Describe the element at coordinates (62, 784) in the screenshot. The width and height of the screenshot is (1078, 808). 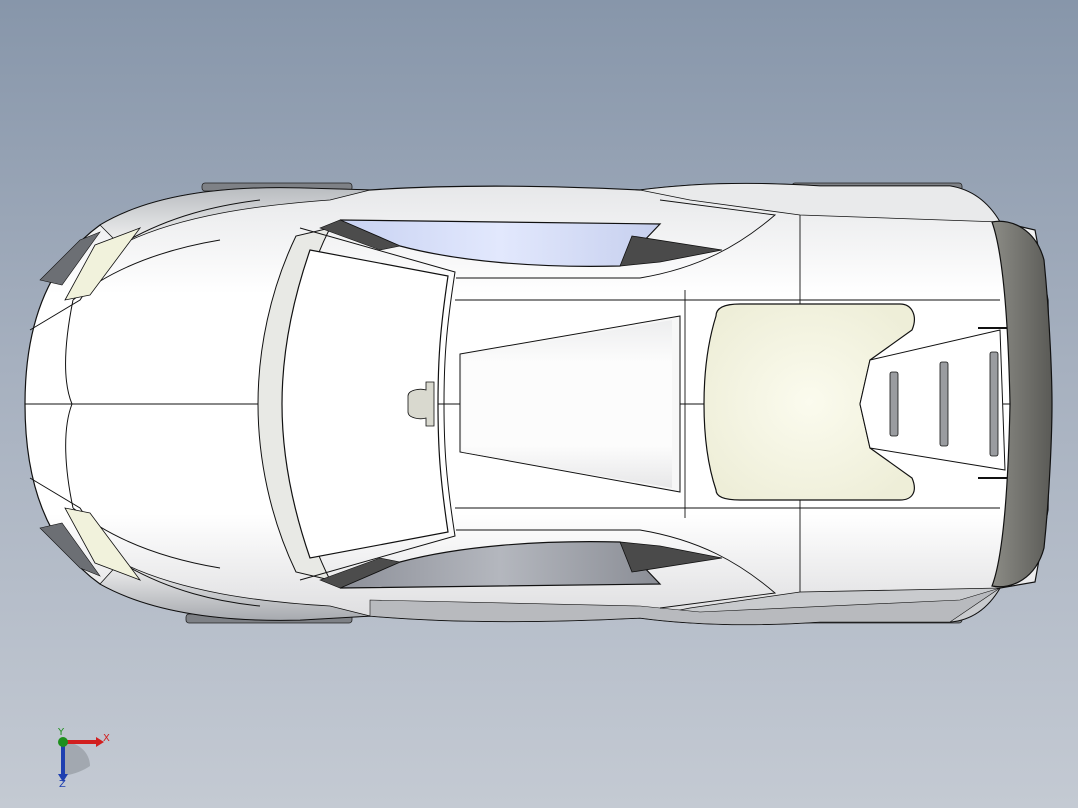
I see `z-axis-label: Z` at that location.